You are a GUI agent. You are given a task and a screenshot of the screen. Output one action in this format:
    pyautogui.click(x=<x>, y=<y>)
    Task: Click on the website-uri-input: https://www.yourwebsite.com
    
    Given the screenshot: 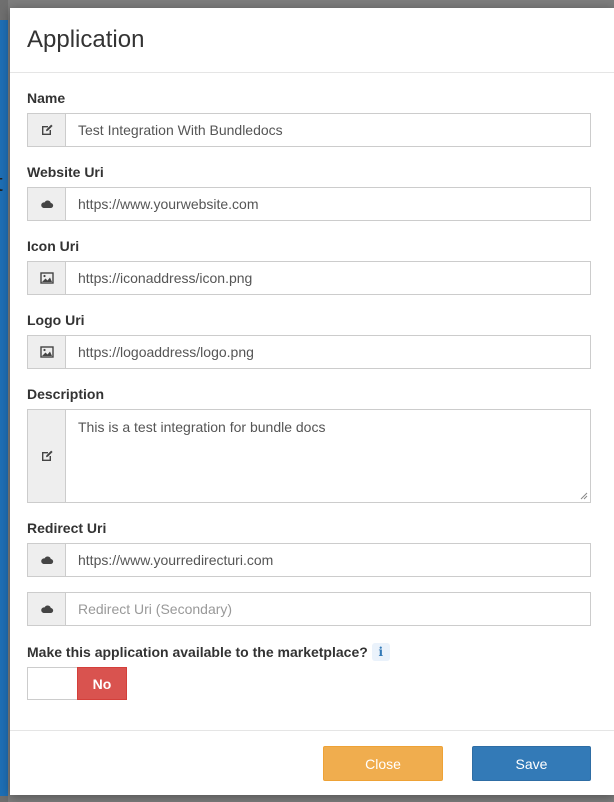 What is the action you would take?
    pyautogui.click(x=328, y=204)
    